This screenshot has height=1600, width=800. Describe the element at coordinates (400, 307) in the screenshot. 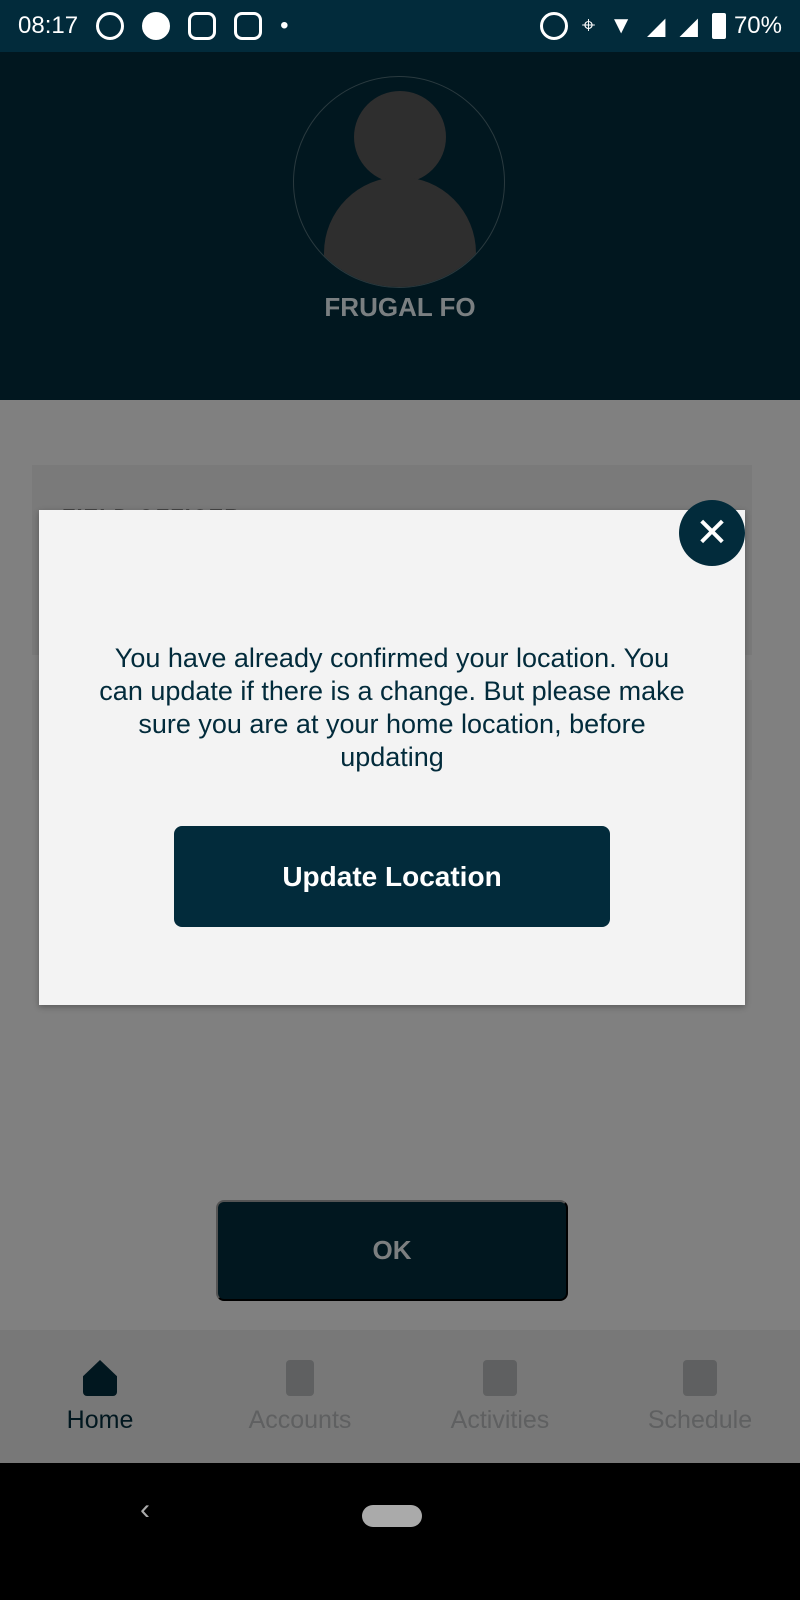

I see `profile-name: FRUGAL FO` at that location.